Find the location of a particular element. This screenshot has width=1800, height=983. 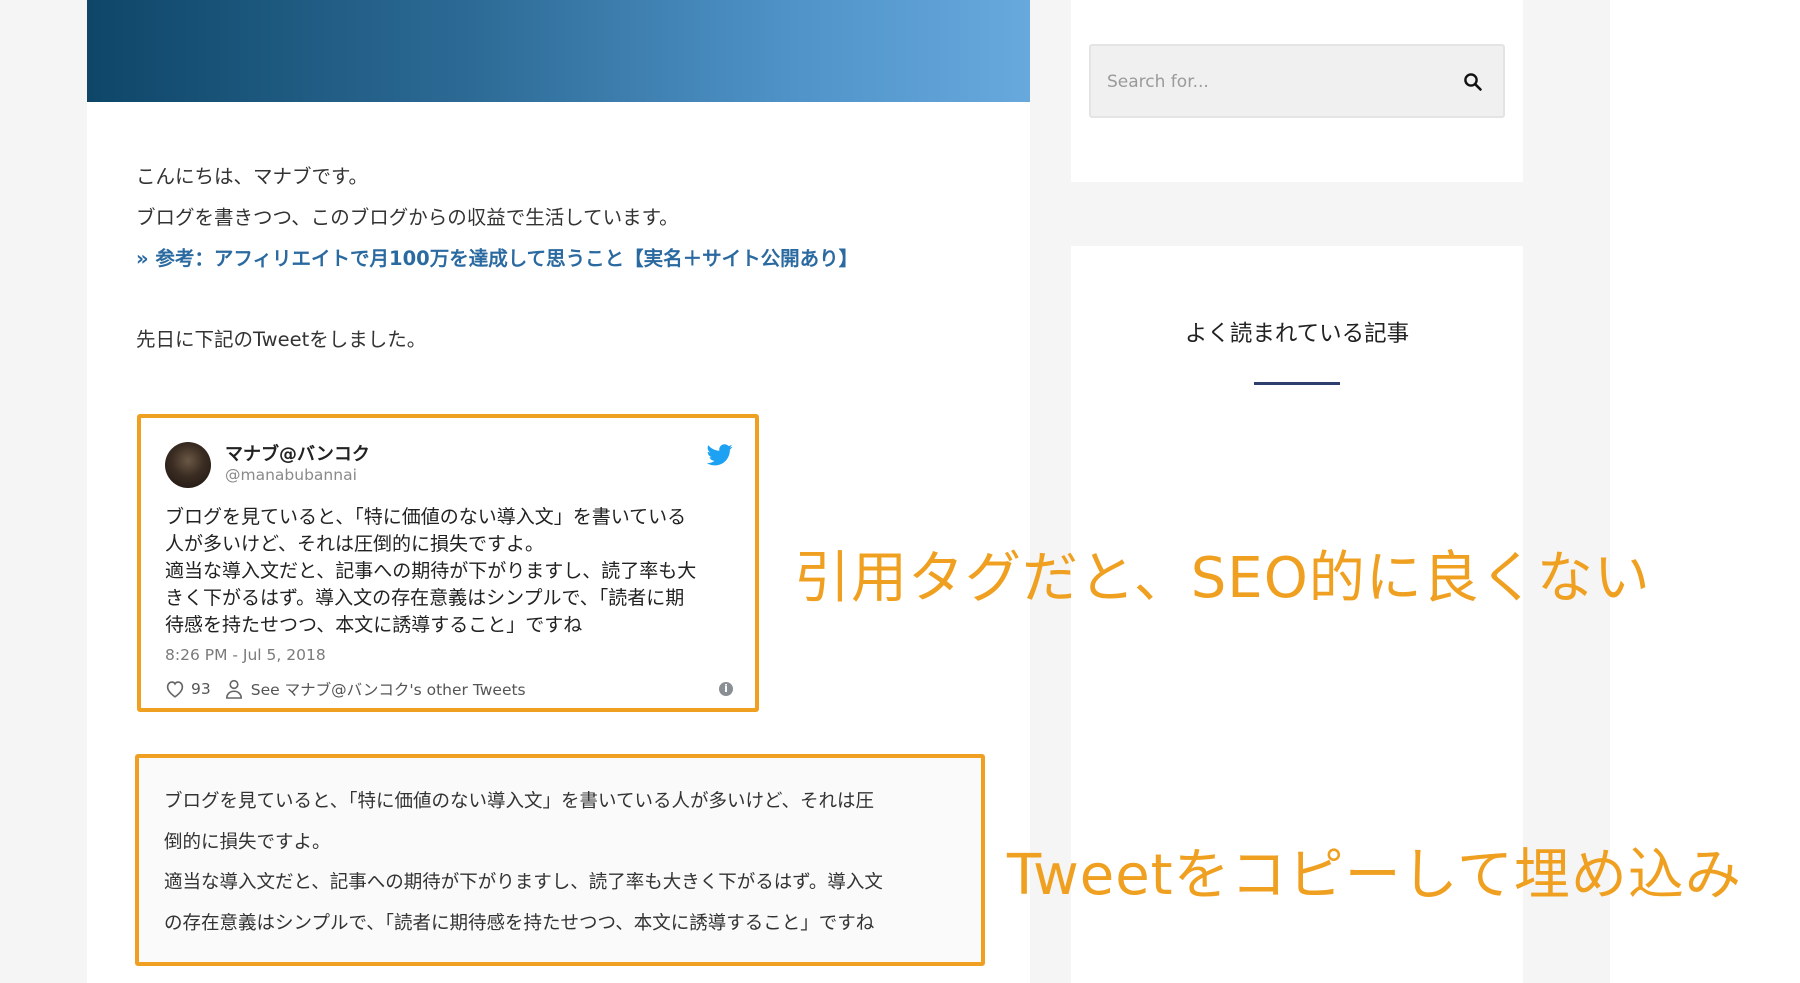

popular-articles-title: よく読まれている記事 is located at coordinates (1297, 334).